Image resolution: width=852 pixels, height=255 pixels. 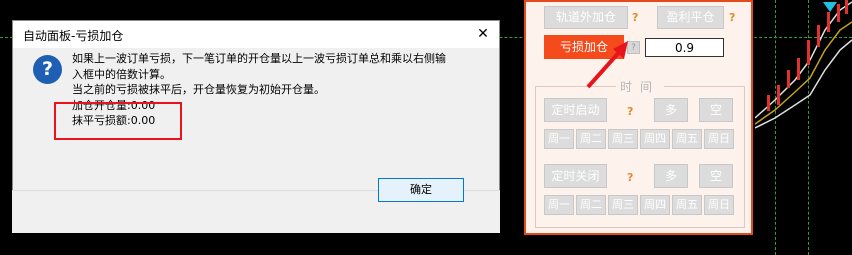 I want to click on timer-stop-long-button: 多, so click(x=671, y=176).